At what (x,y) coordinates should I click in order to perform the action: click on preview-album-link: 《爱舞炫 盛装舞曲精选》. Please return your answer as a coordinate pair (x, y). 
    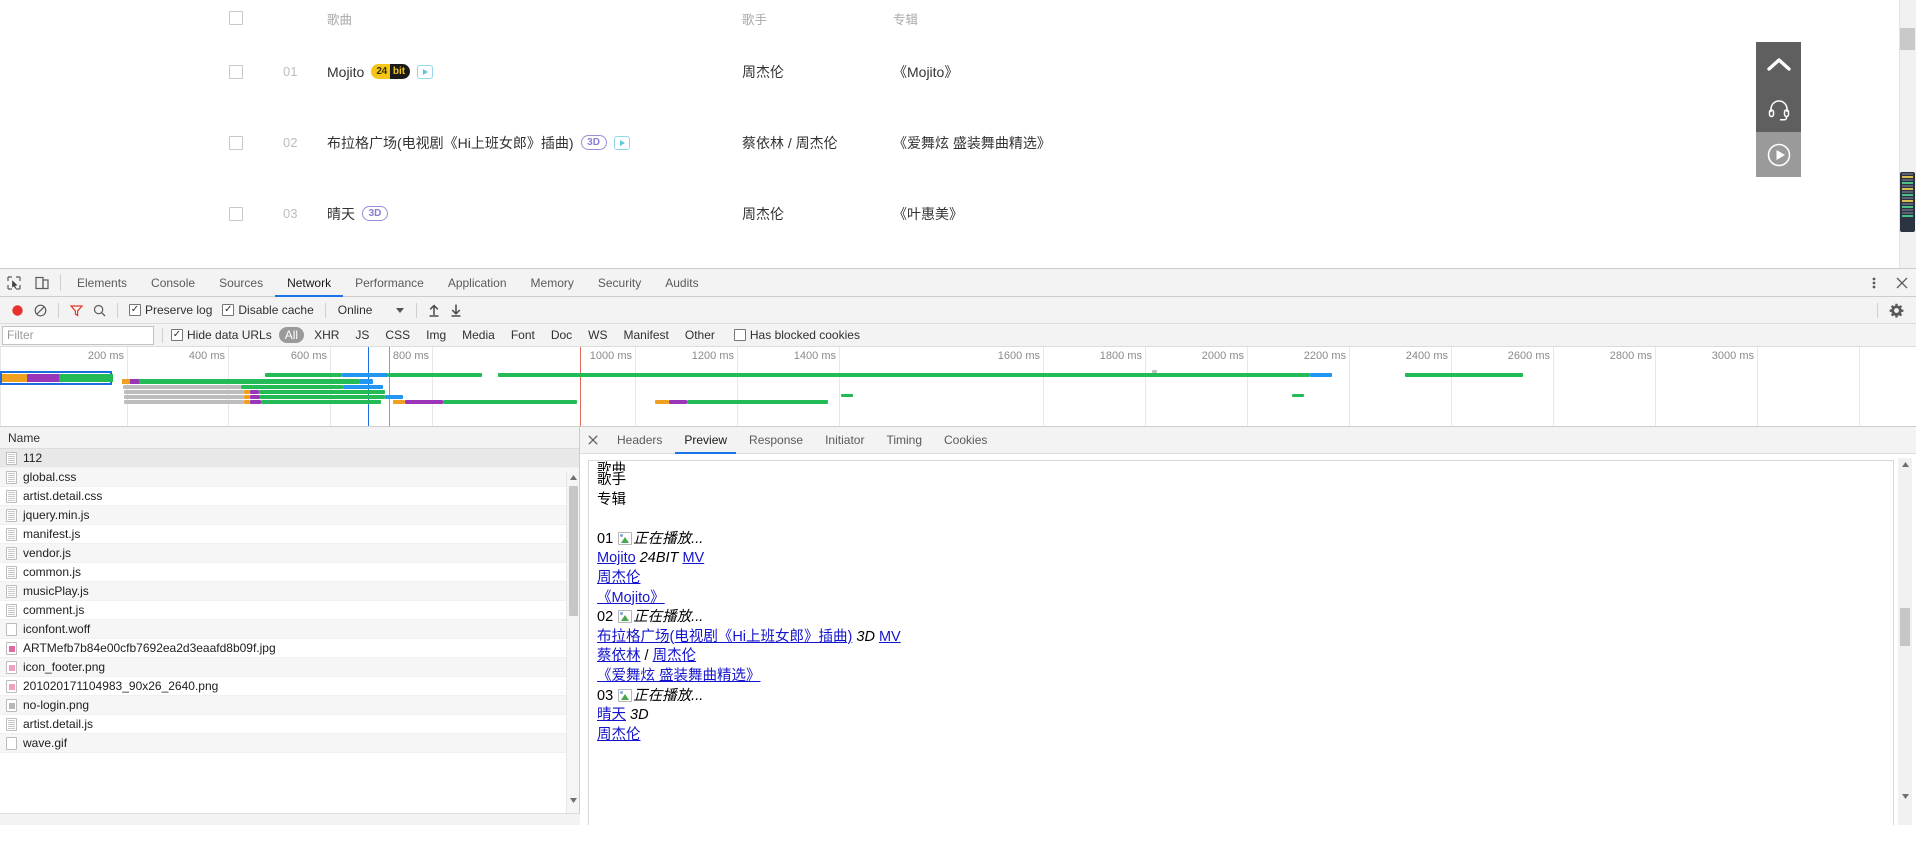
    Looking at the image, I should click on (679, 676).